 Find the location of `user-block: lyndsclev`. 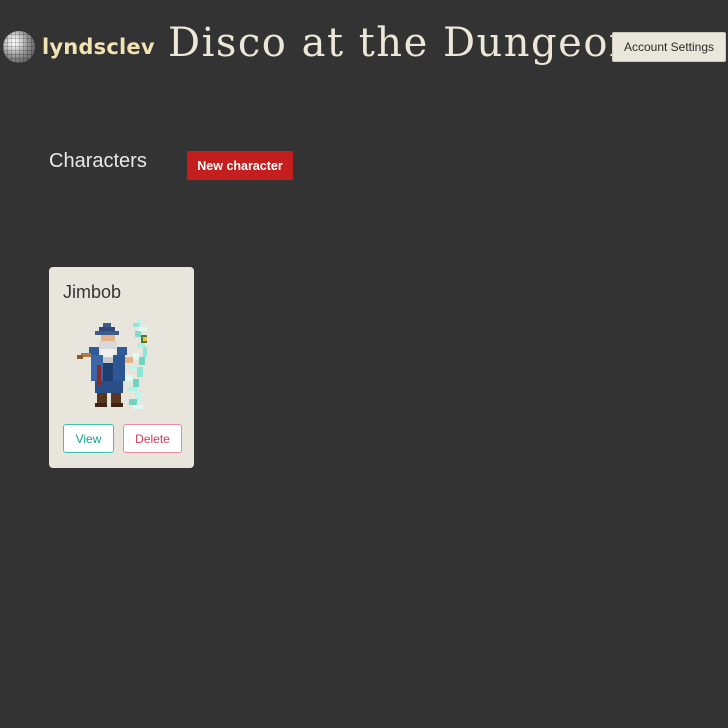

user-block: lyndsclev is located at coordinates (79, 47).